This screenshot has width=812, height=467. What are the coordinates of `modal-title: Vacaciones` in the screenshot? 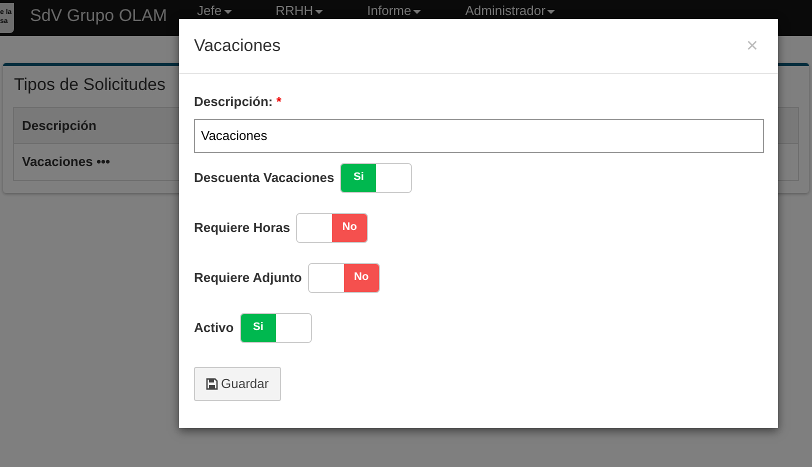 It's located at (237, 46).